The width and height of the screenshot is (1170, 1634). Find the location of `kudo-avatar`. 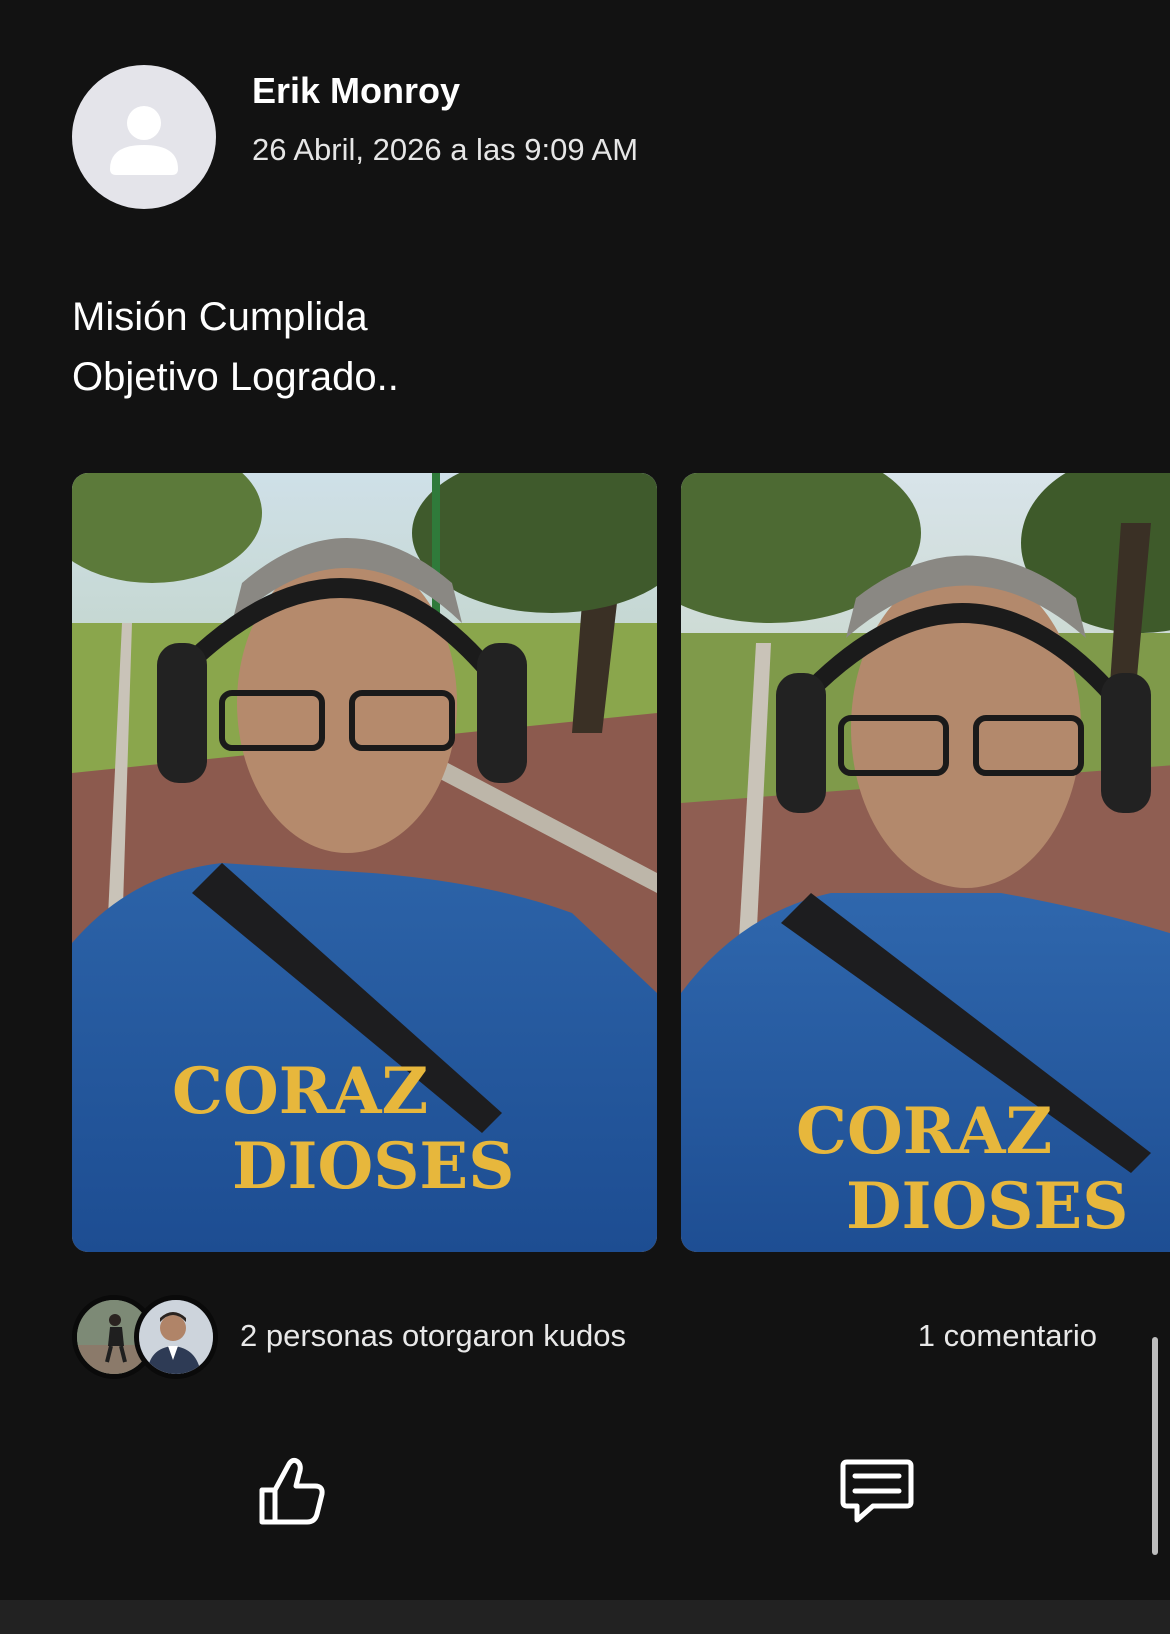

kudo-avatar is located at coordinates (176, 1337).